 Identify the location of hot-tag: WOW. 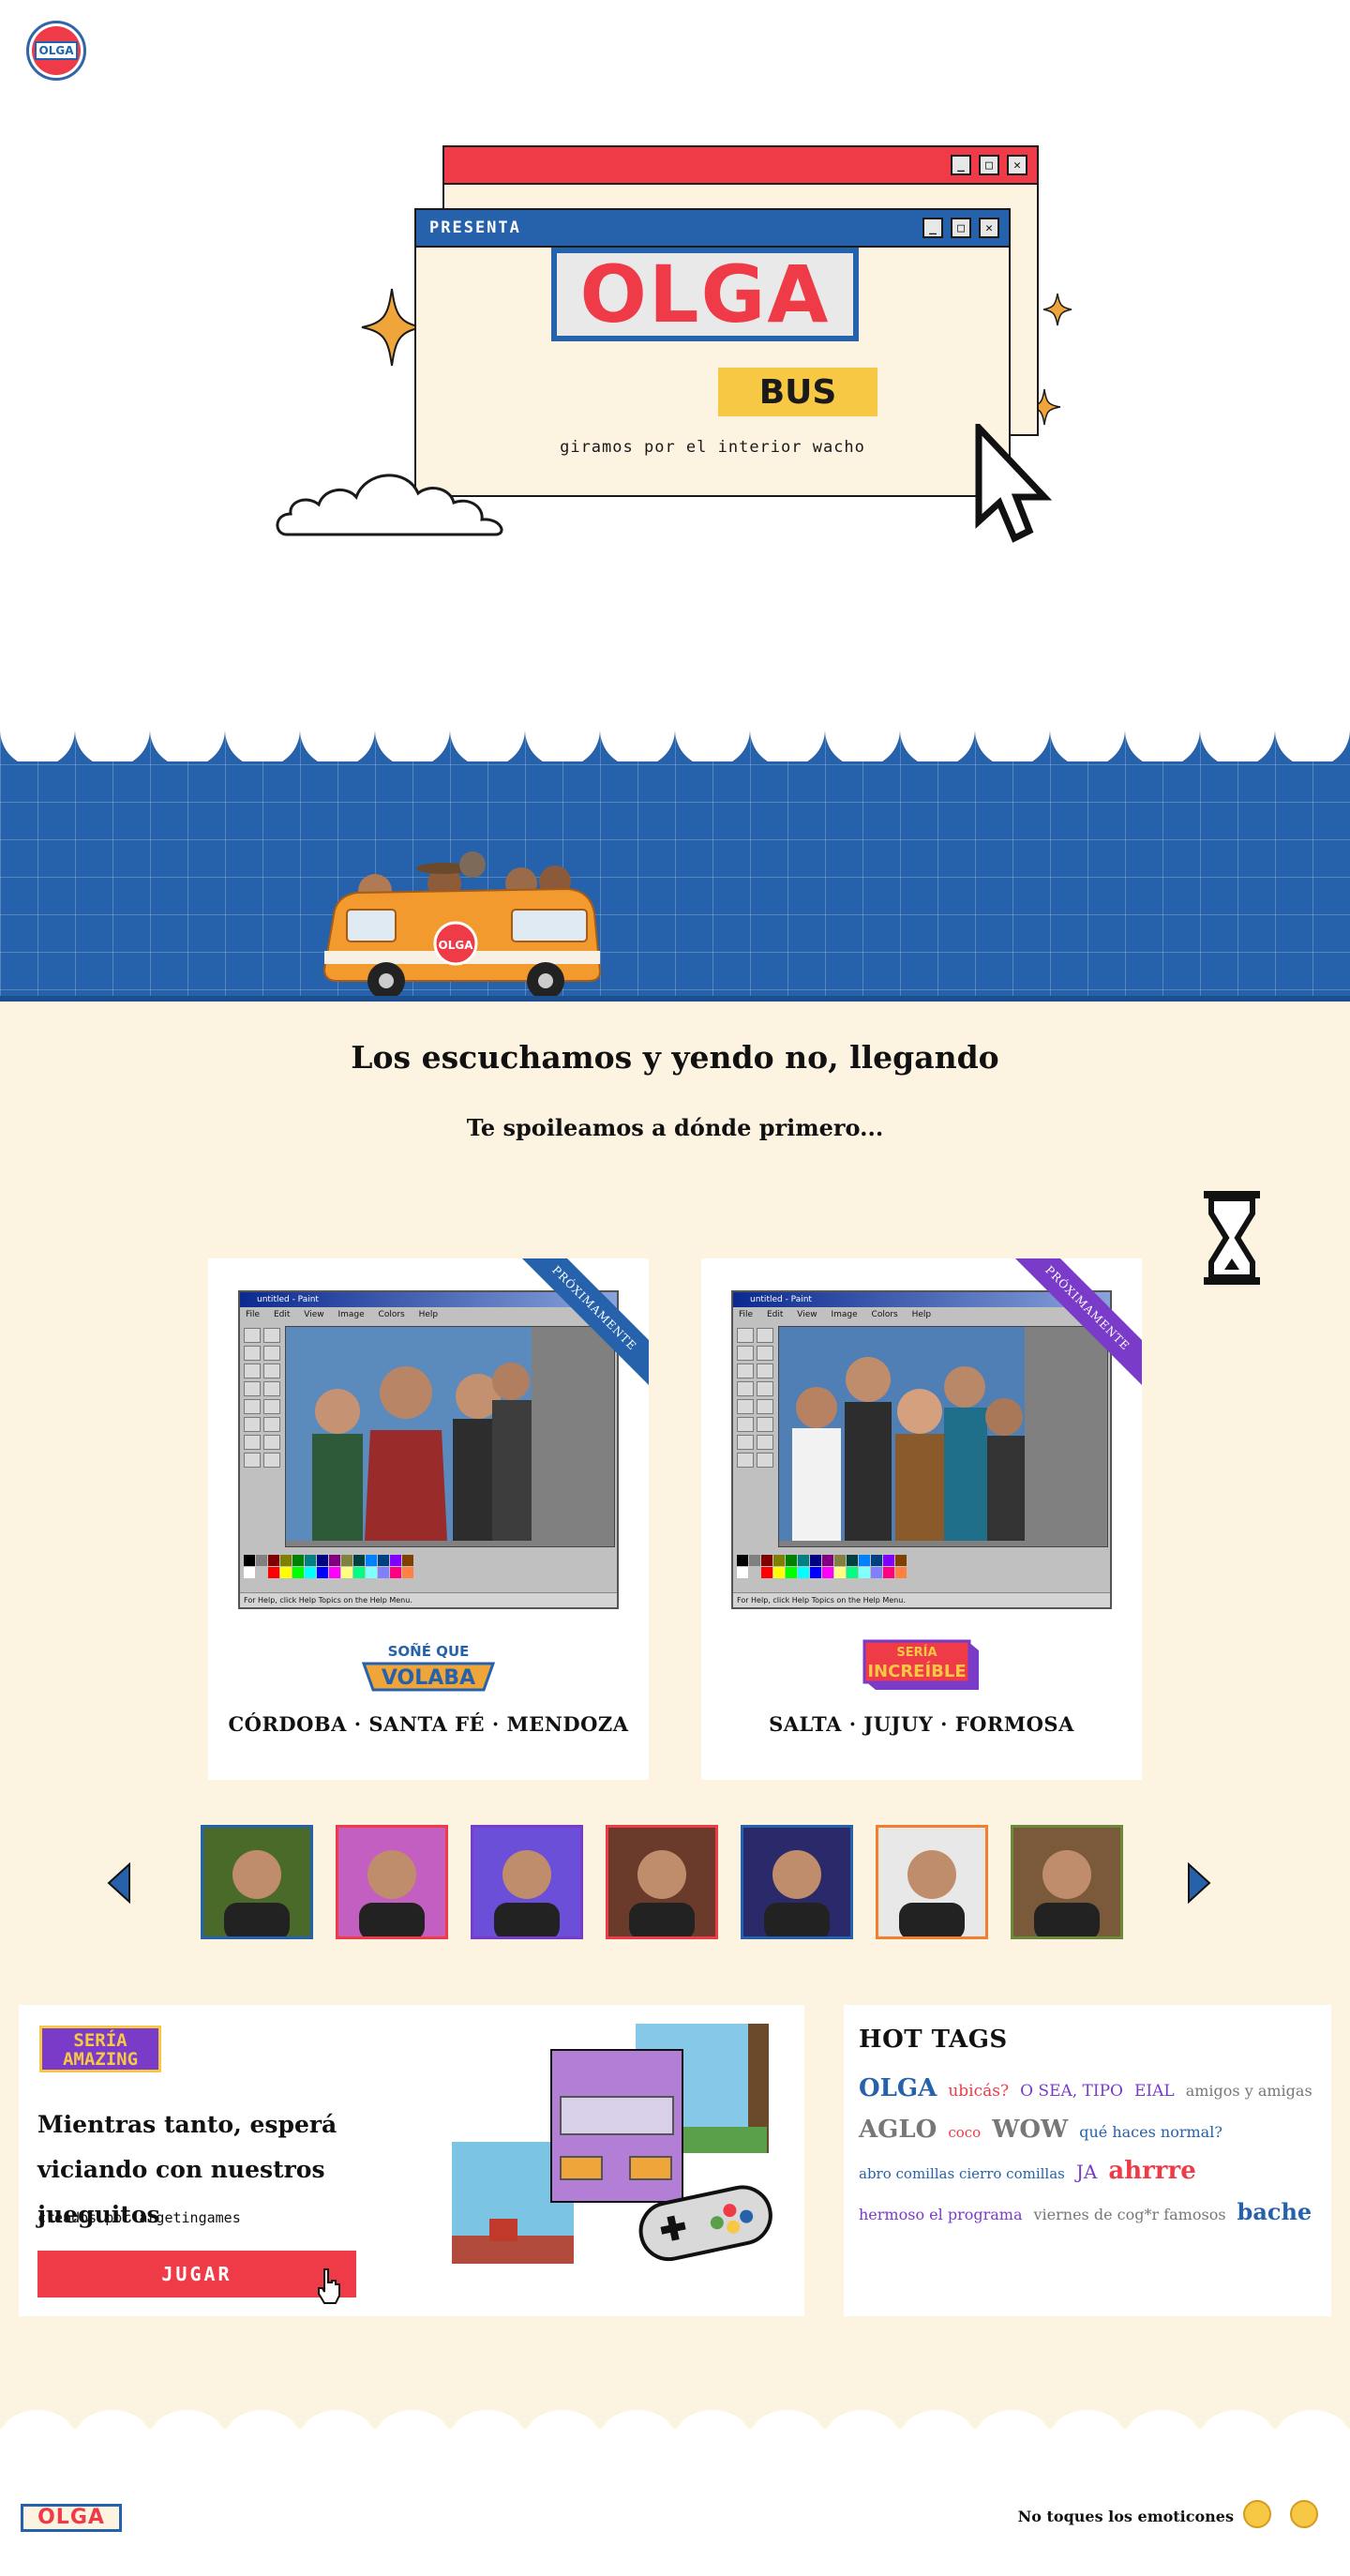
(1030, 2130).